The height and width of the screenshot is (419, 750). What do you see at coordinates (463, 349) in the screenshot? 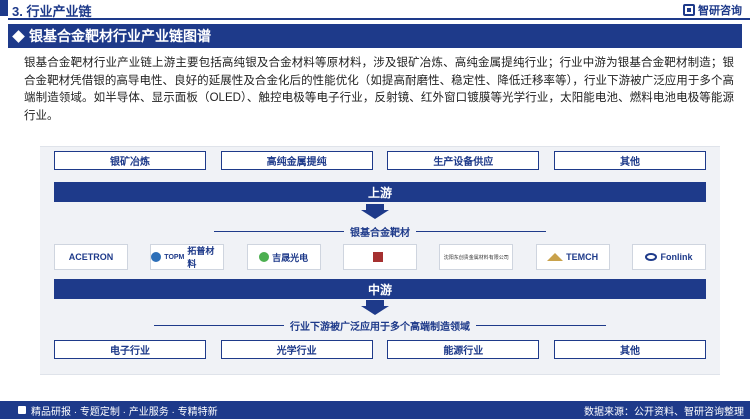
I see `downstream-item: 能源行业` at bounding box center [463, 349].